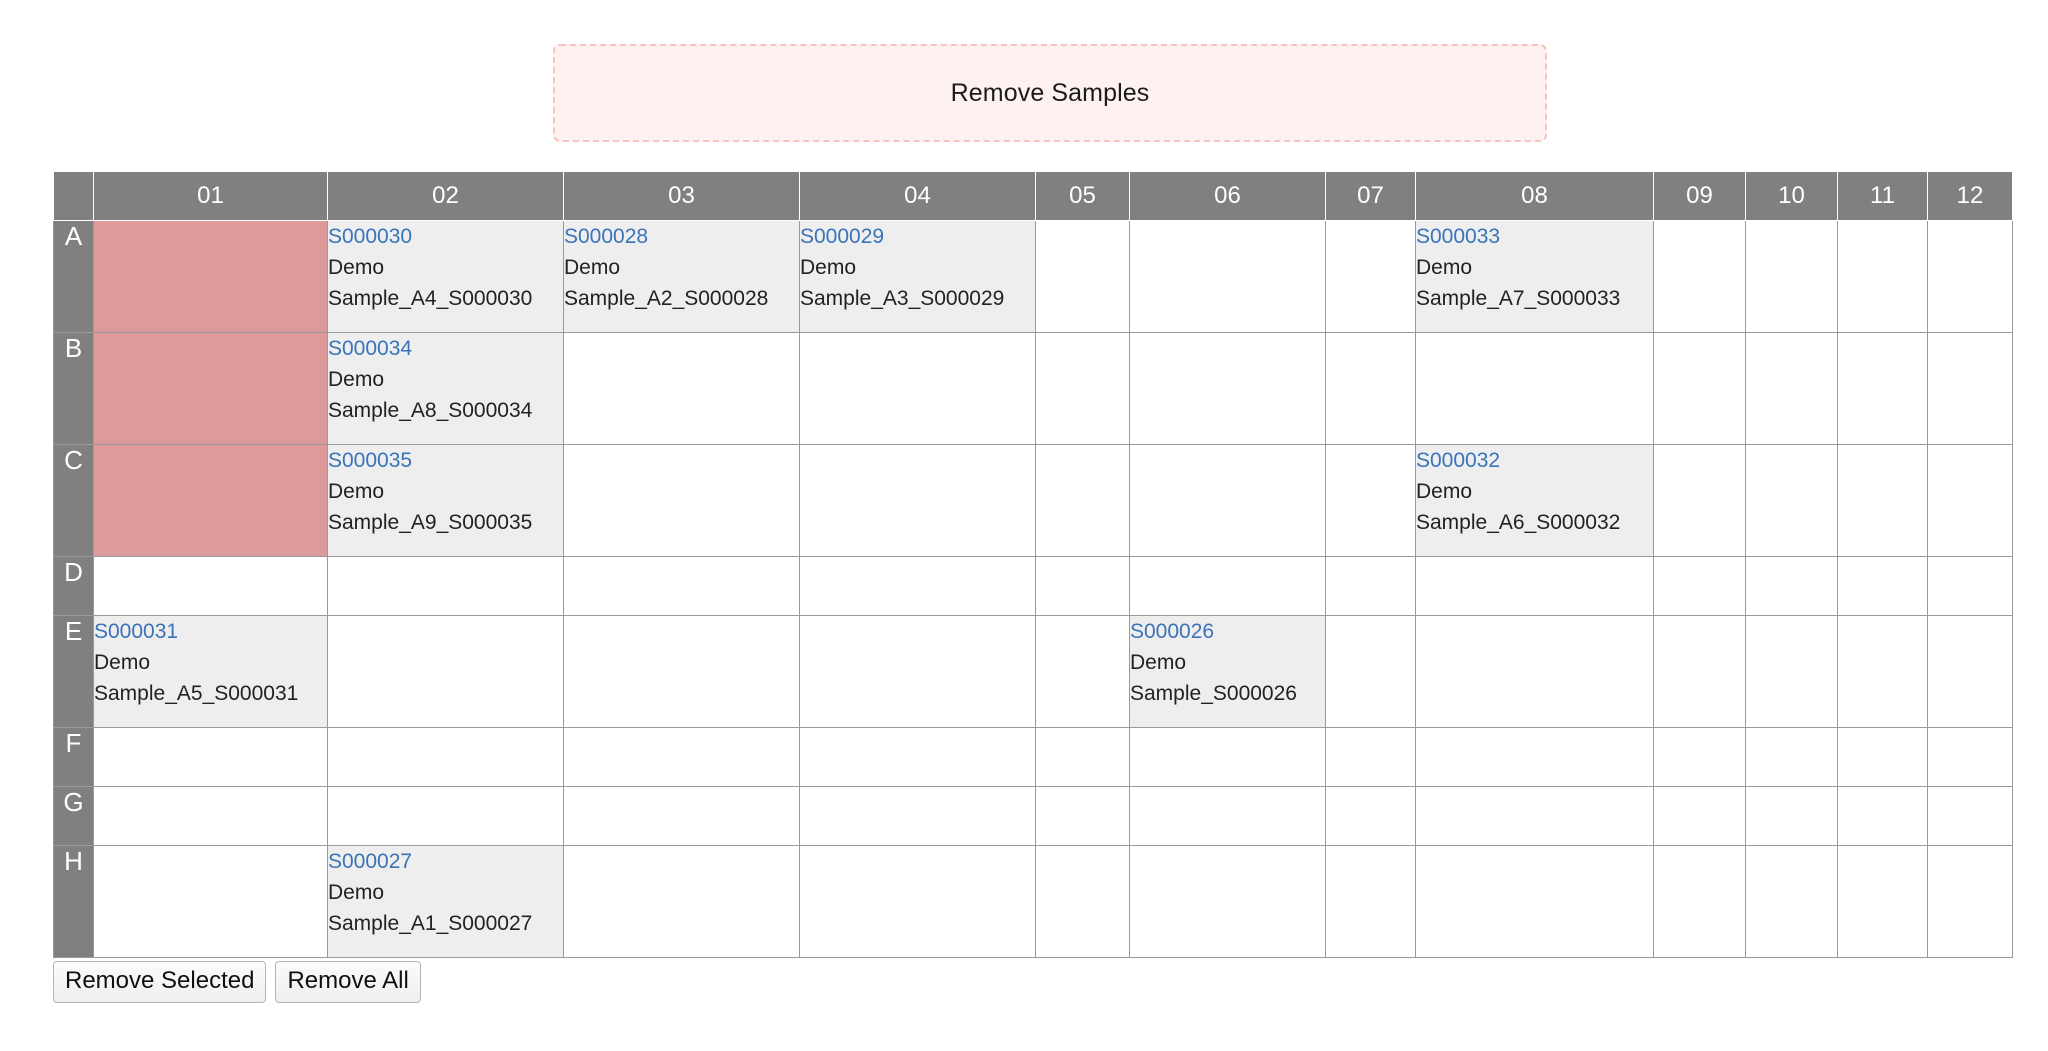 The image size is (2048, 1051). I want to click on well-G09, so click(1699, 816).